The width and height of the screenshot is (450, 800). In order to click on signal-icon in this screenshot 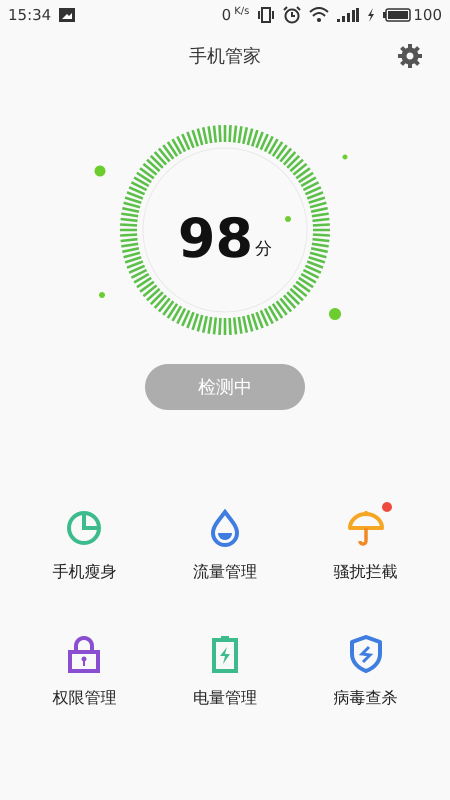, I will do `click(348, 15)`.